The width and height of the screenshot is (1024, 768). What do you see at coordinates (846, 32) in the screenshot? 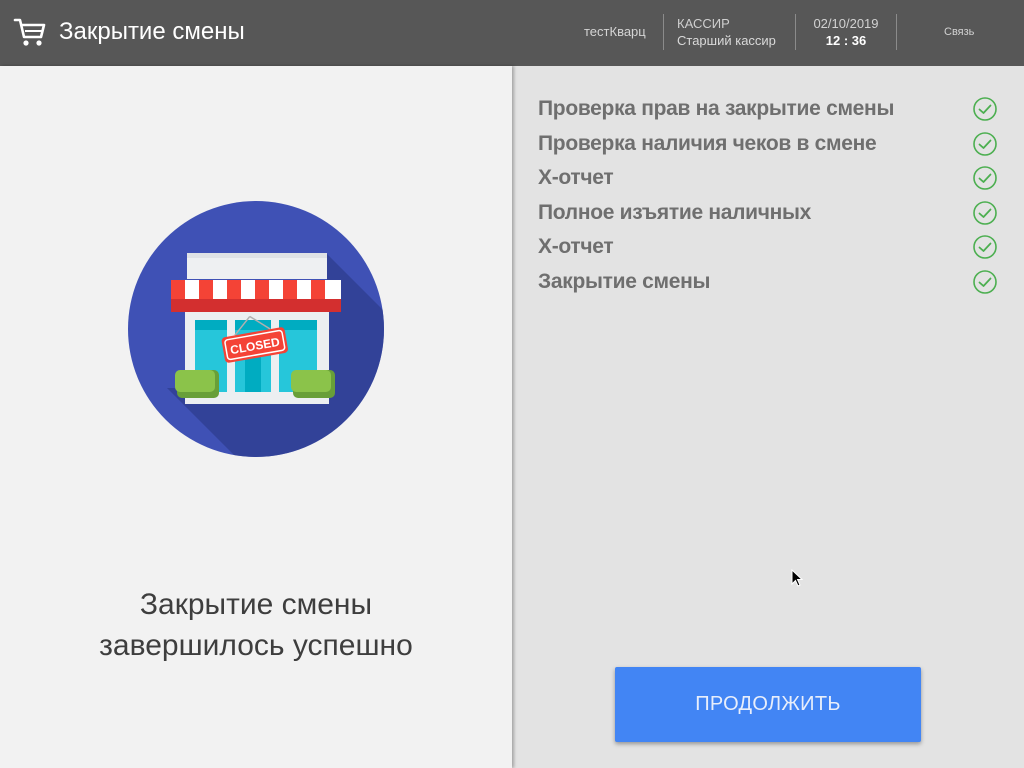
I see `datetime: 02/10/2019 12 : 36` at bounding box center [846, 32].